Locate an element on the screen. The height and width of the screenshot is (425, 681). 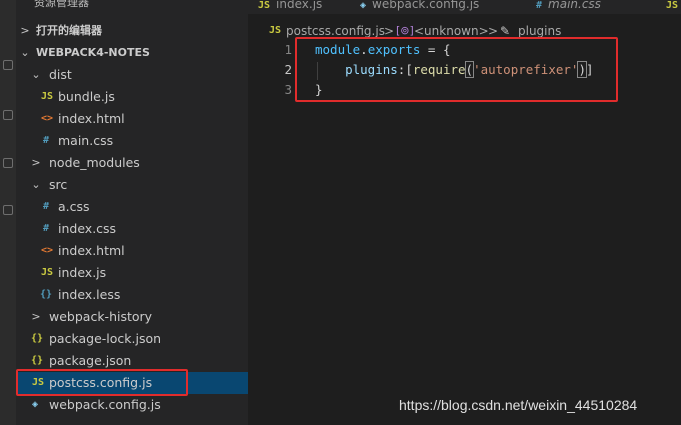
tree-item-label: bundle.js is located at coordinates (86, 96).